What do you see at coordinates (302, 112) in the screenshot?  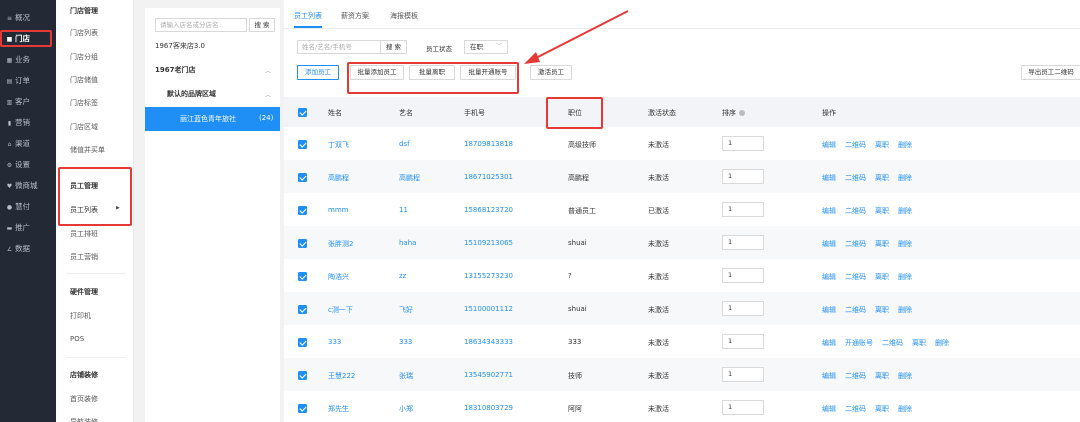 I see `select-all-checkbox` at bounding box center [302, 112].